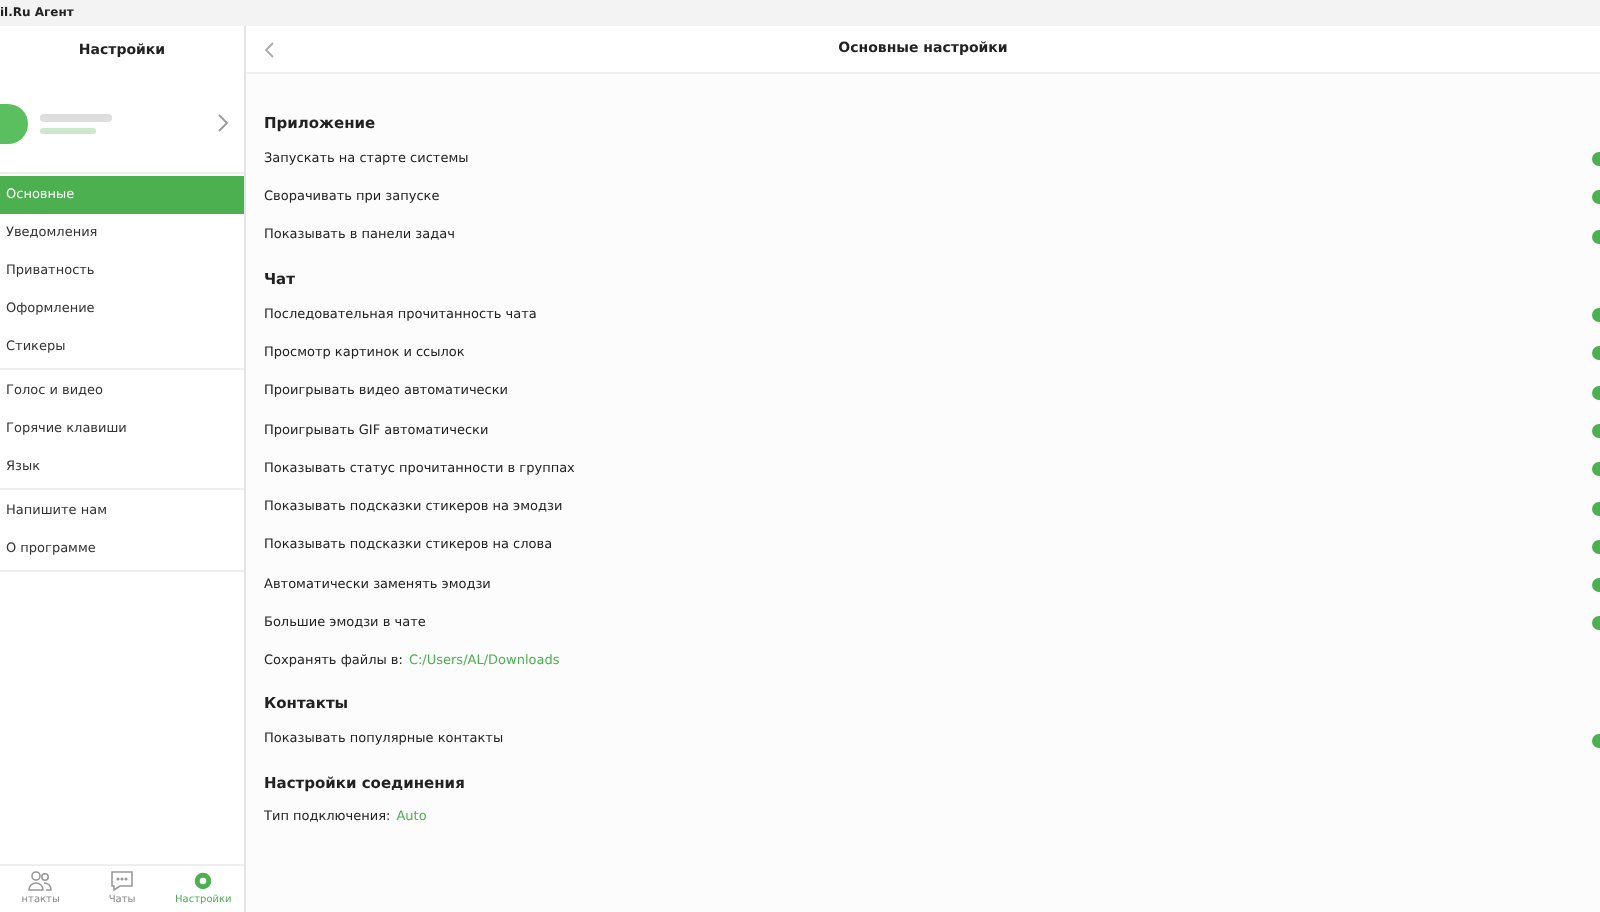 The width and height of the screenshot is (1600, 912). I want to click on chevron-right-icon, so click(223, 123).